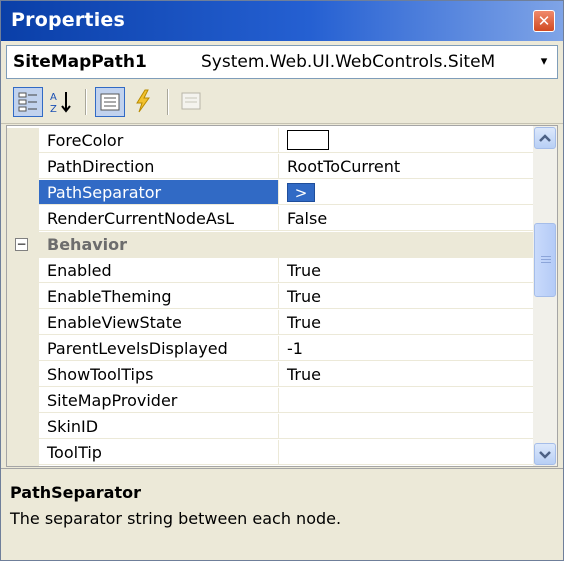  I want to click on alphabetical-icon: A Z, so click(60, 103).